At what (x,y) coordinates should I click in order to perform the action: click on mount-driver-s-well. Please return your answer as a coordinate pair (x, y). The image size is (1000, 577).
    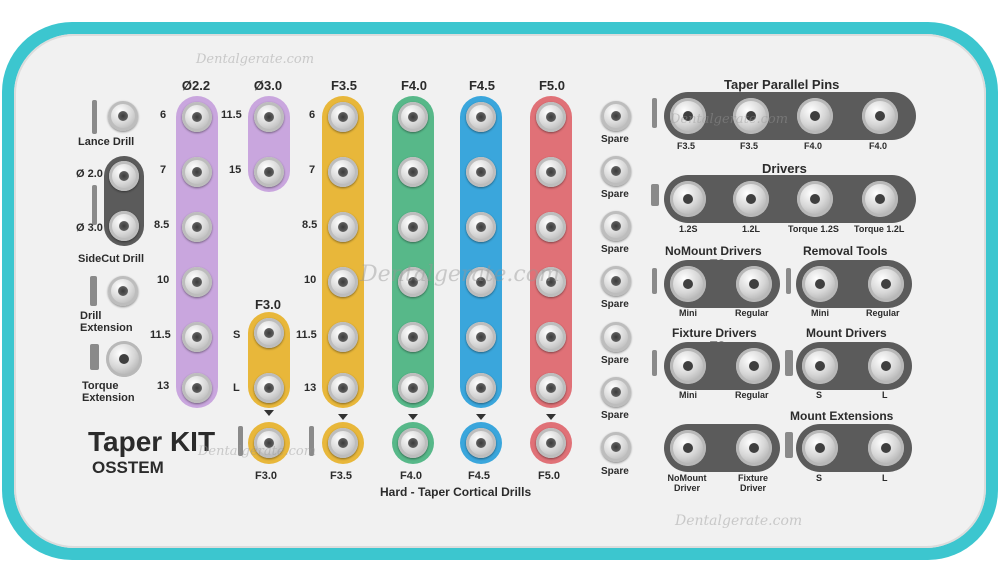
    Looking at the image, I should click on (820, 366).